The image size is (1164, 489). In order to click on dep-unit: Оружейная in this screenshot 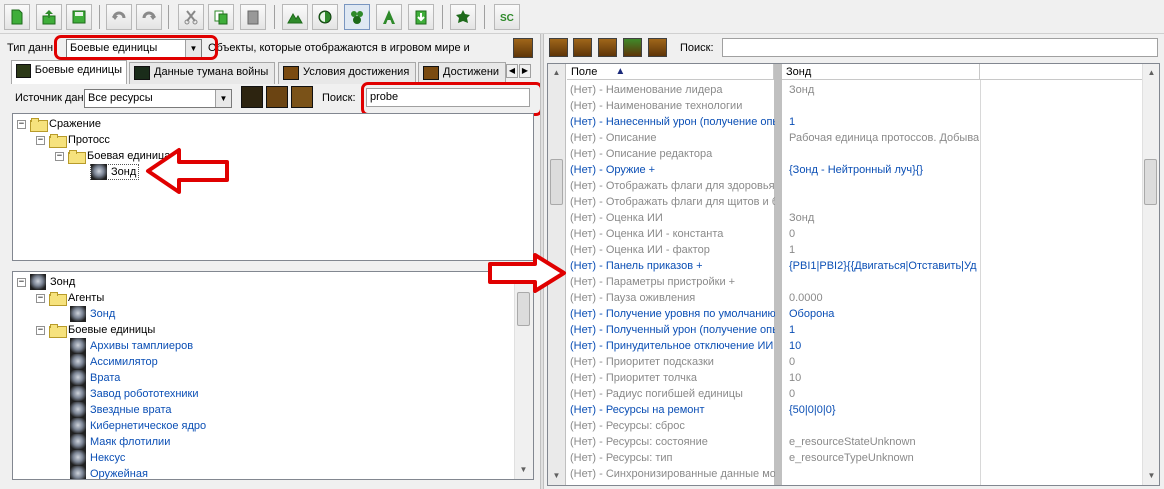, I will do `click(109, 472)`.